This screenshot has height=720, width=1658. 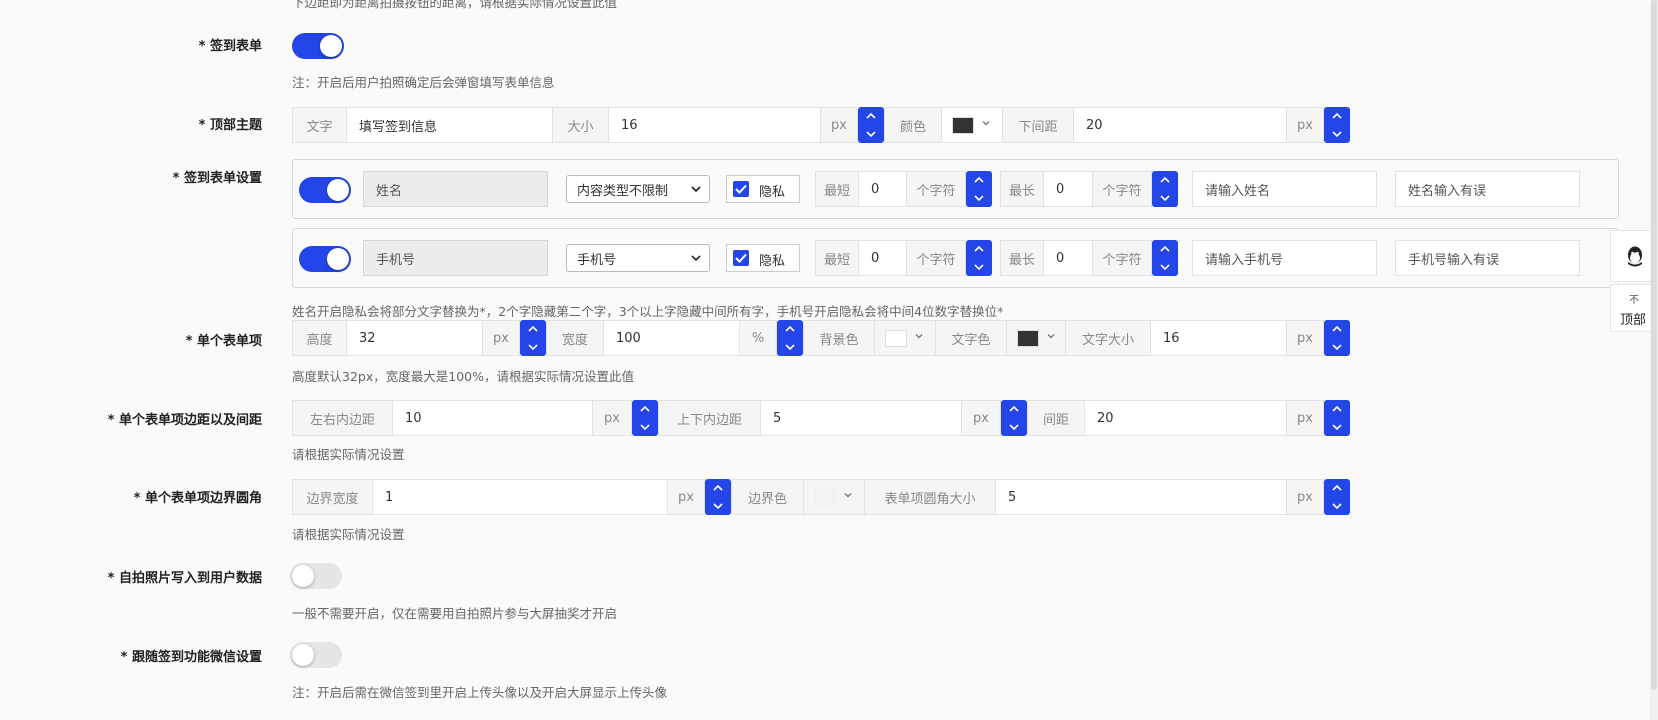 What do you see at coordinates (930, 497) in the screenshot?
I see `radius-addon: 表单项圆角大小` at bounding box center [930, 497].